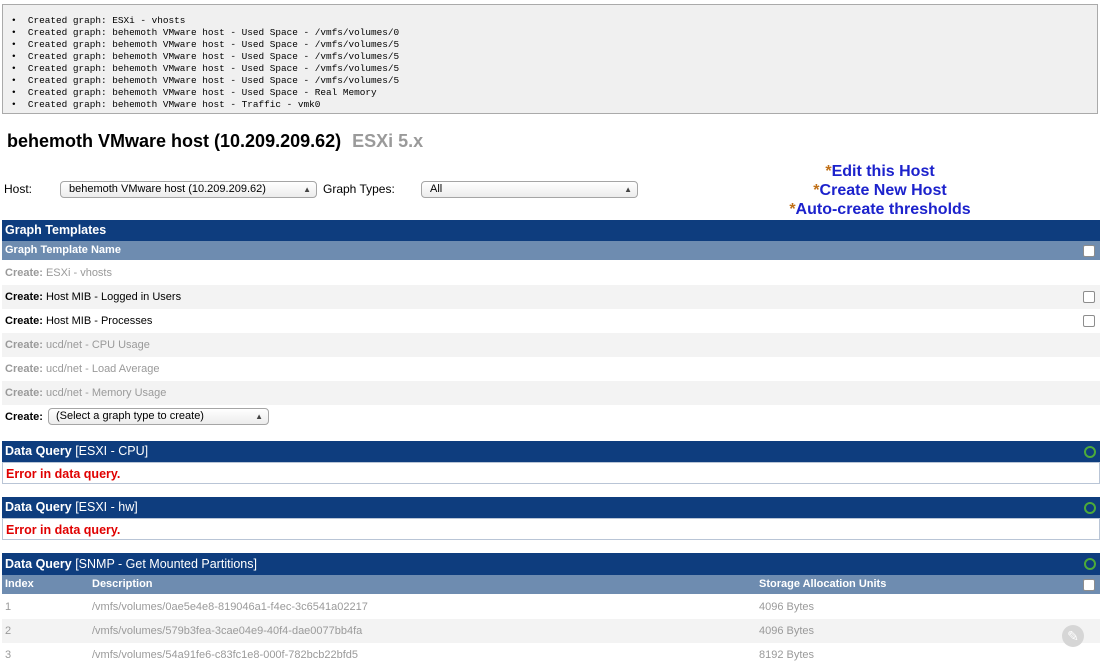 This screenshot has height=667, width=1104. What do you see at coordinates (883, 190) in the screenshot?
I see `create-new-host-link: Create New Host` at bounding box center [883, 190].